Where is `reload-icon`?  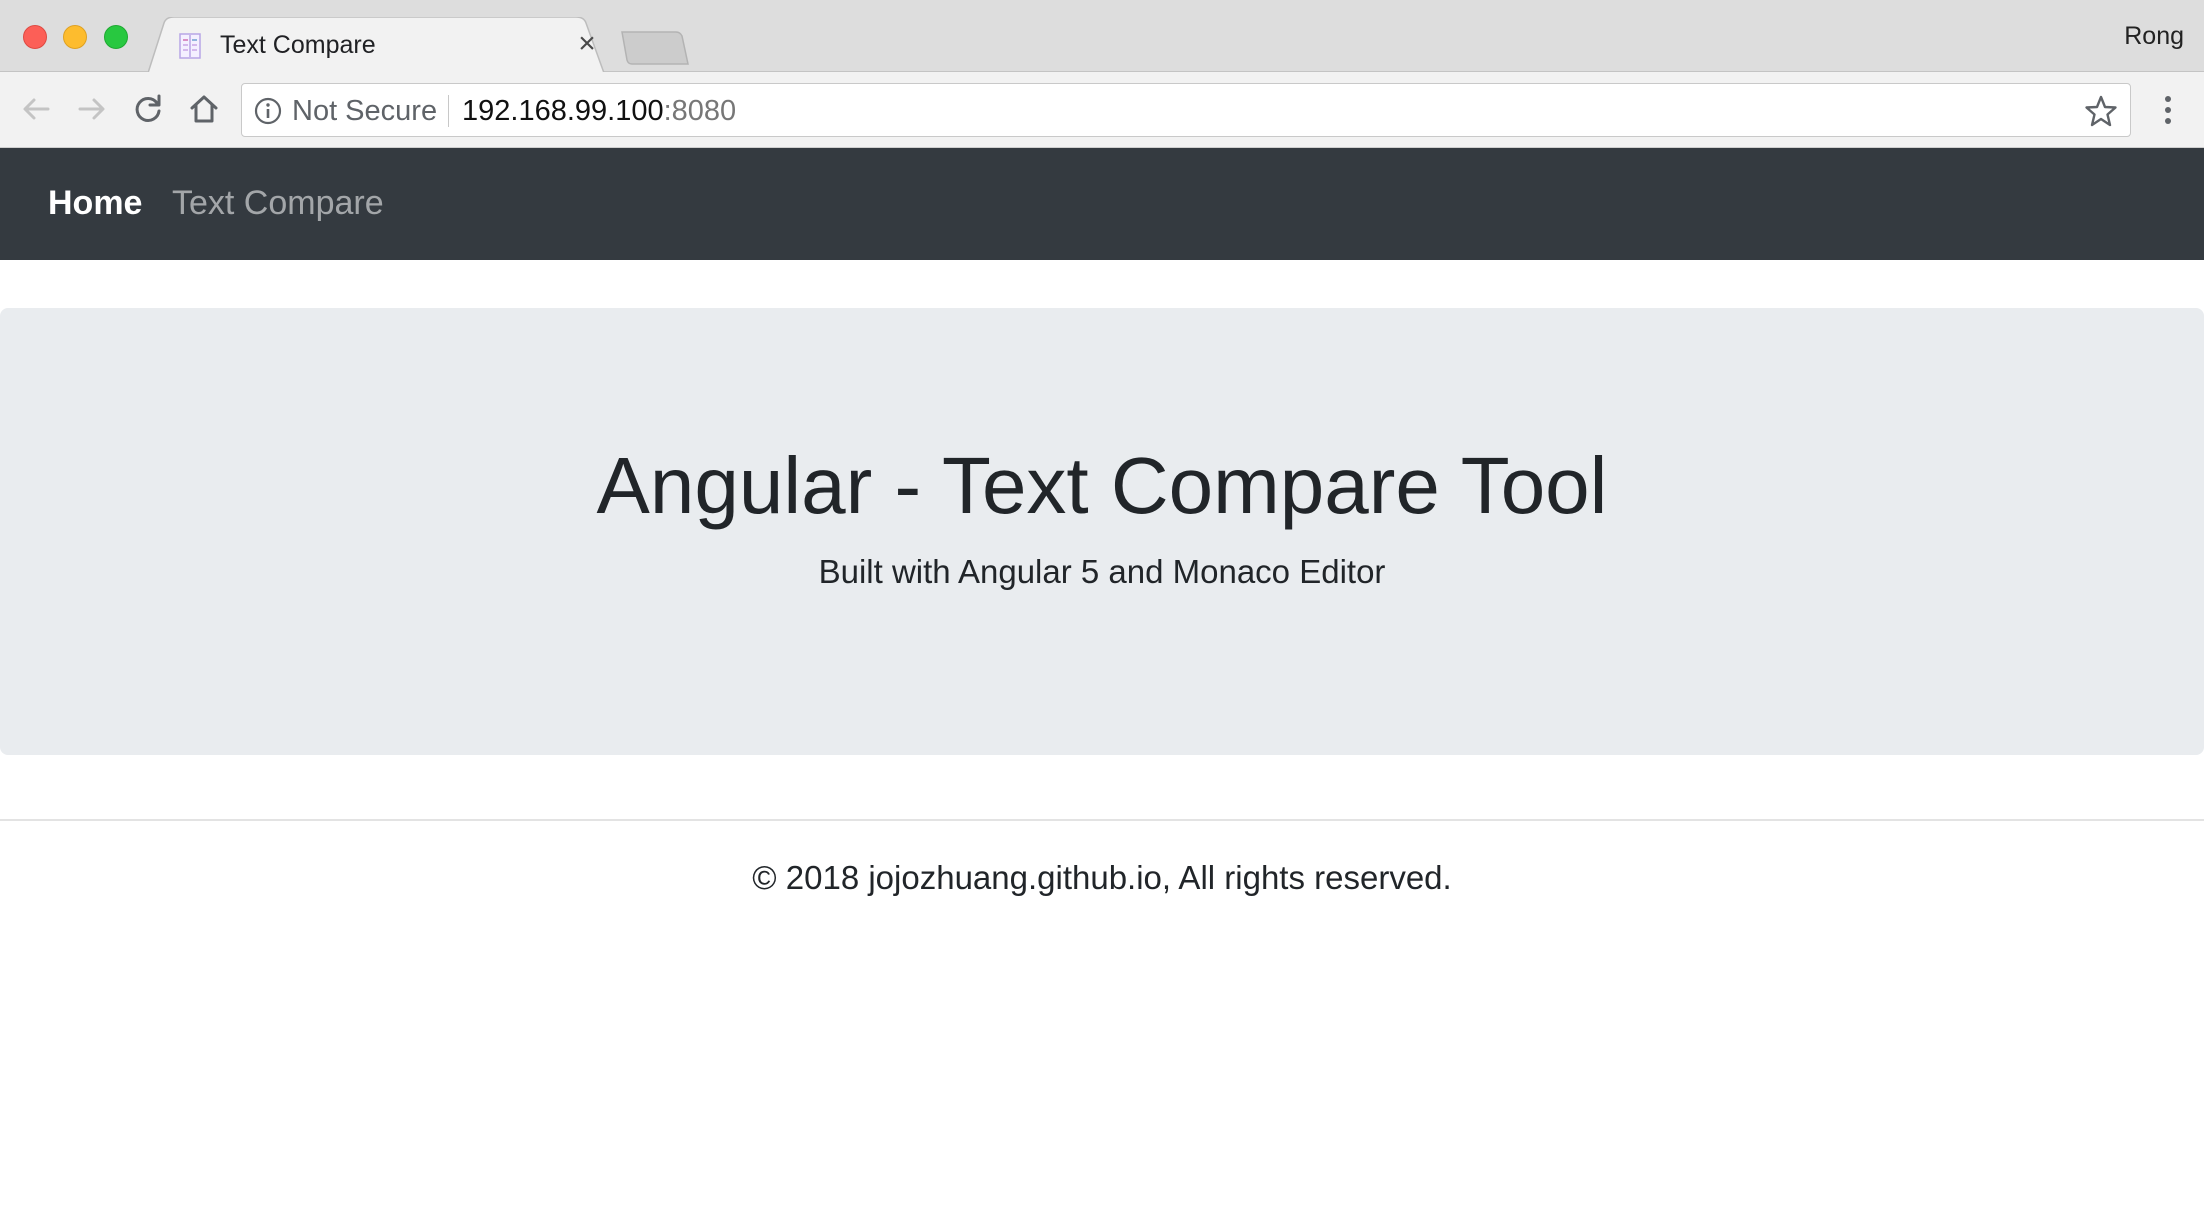
reload-icon is located at coordinates (148, 108).